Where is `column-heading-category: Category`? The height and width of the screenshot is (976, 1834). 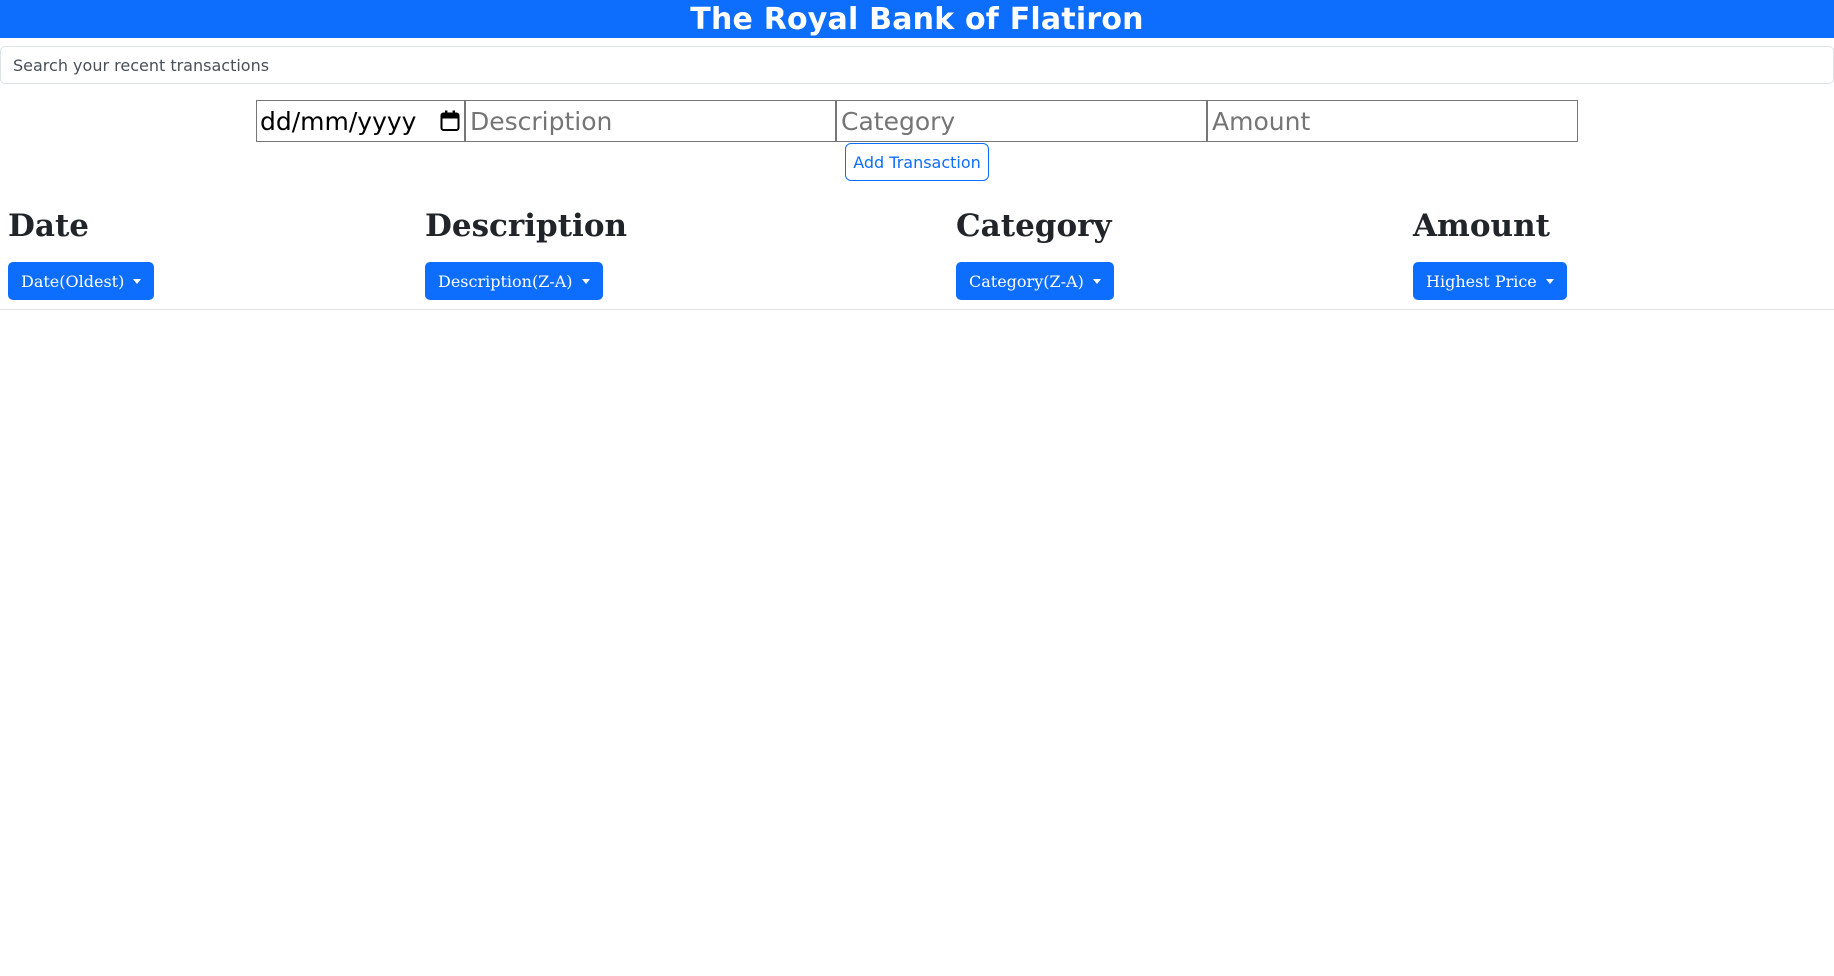
column-heading-category: Category is located at coordinates (1034, 226).